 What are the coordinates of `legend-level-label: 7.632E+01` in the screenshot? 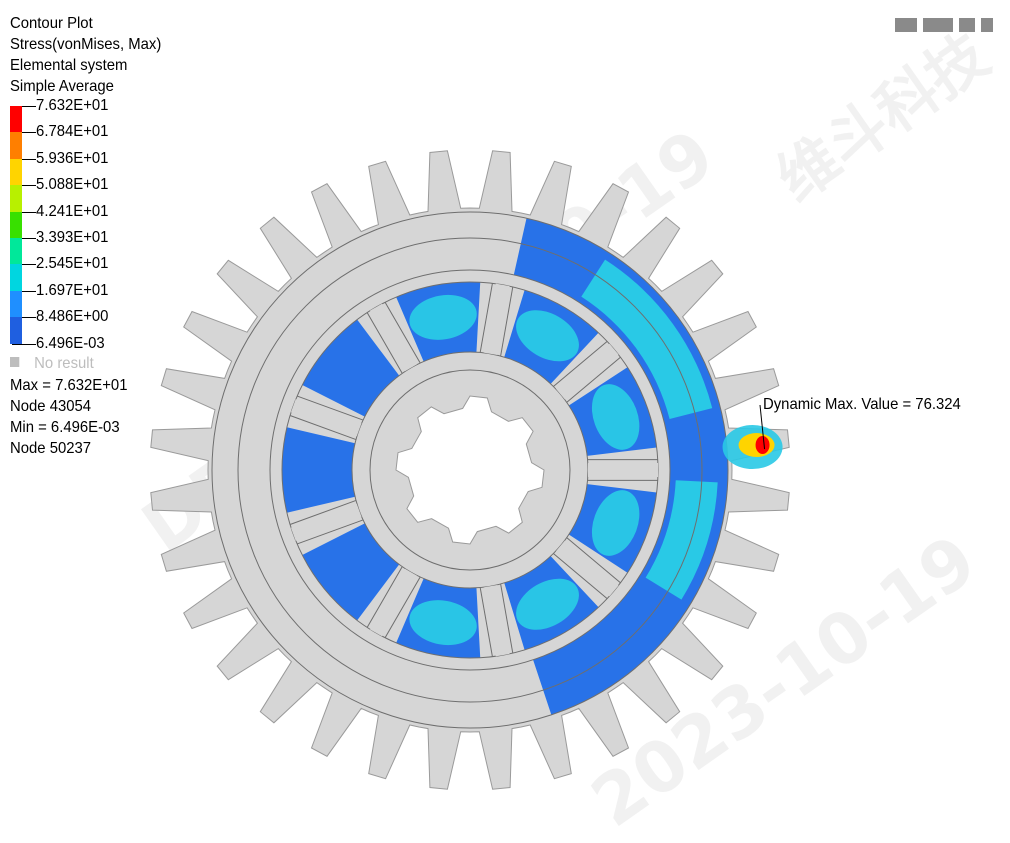 It's located at (59, 106).